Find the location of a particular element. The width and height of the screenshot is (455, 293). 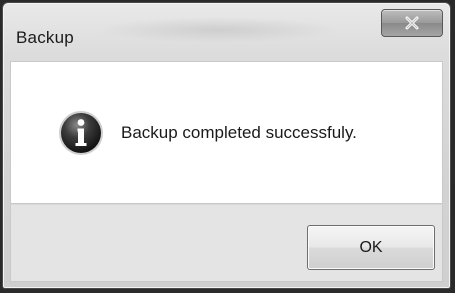

info-icon is located at coordinates (81, 133).